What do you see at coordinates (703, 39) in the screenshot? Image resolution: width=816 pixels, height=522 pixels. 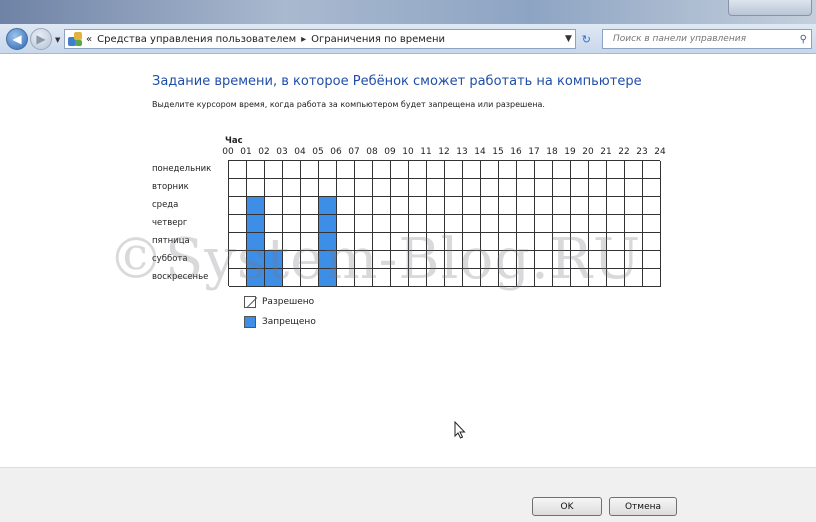 I see `search-input` at bounding box center [703, 39].